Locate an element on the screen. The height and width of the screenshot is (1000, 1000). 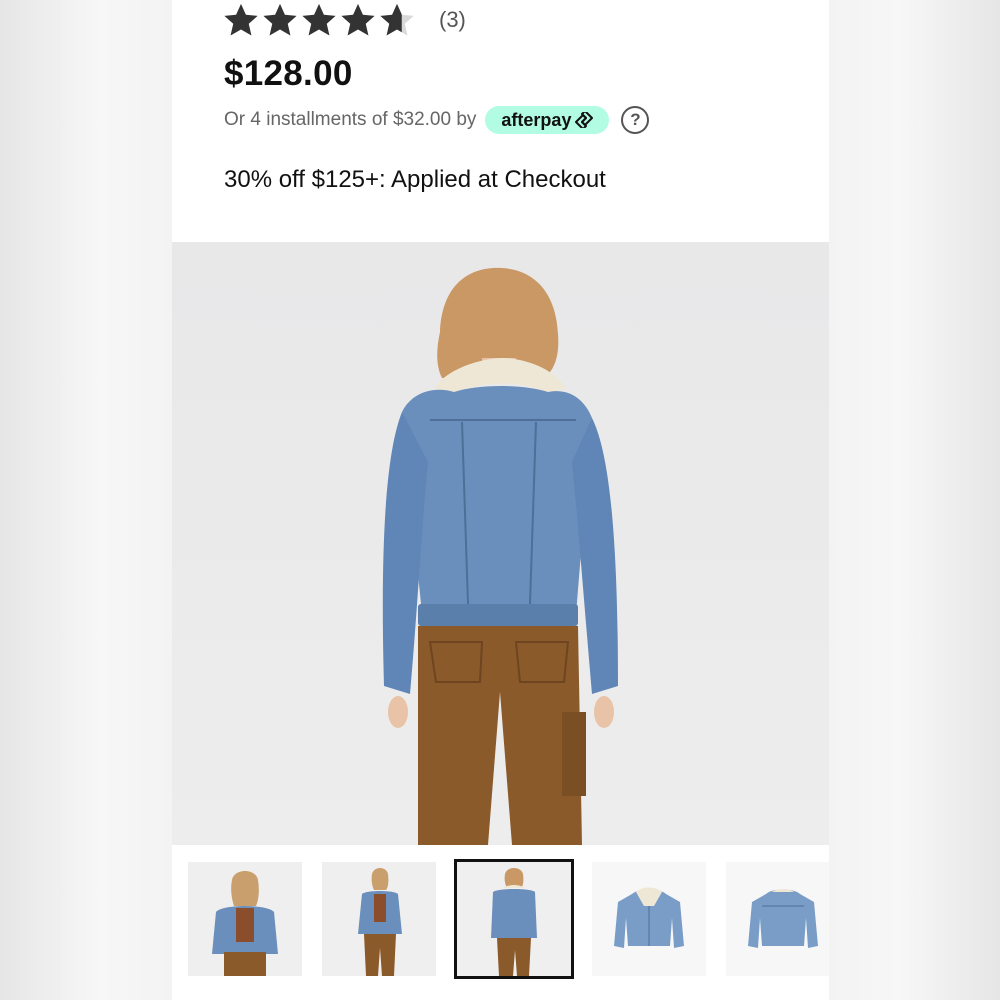
star-rating is located at coordinates (319, 20).